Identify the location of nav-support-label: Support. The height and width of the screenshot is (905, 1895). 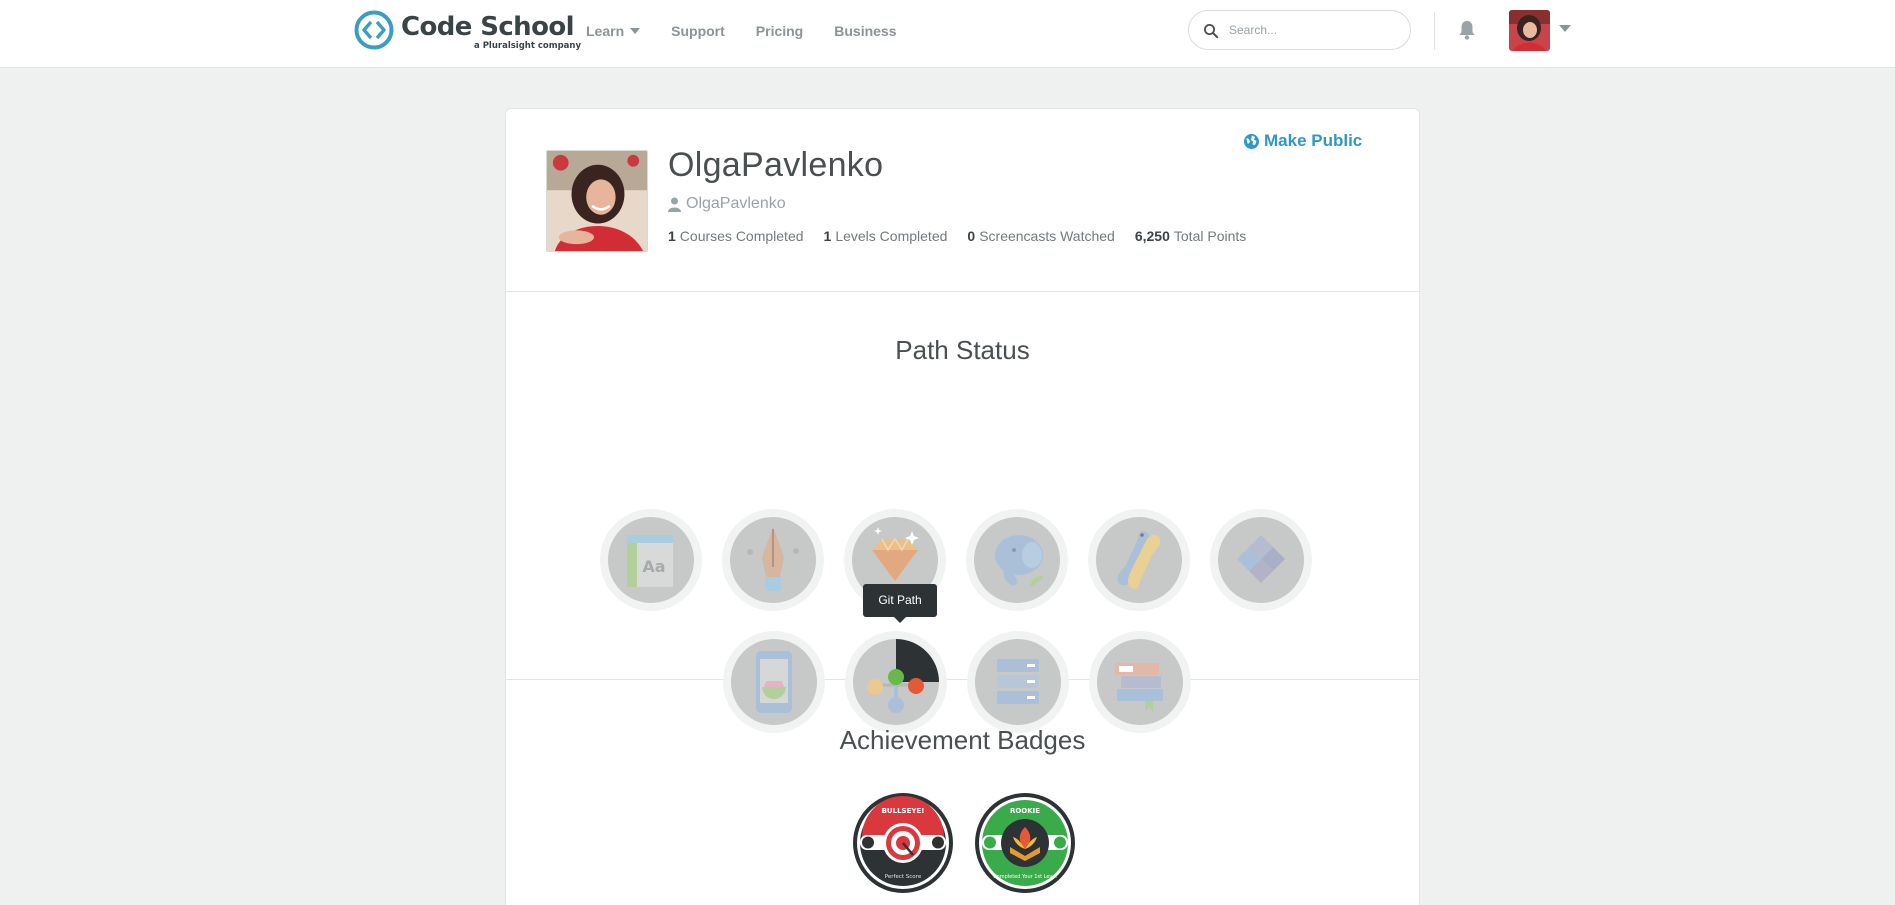
(698, 31).